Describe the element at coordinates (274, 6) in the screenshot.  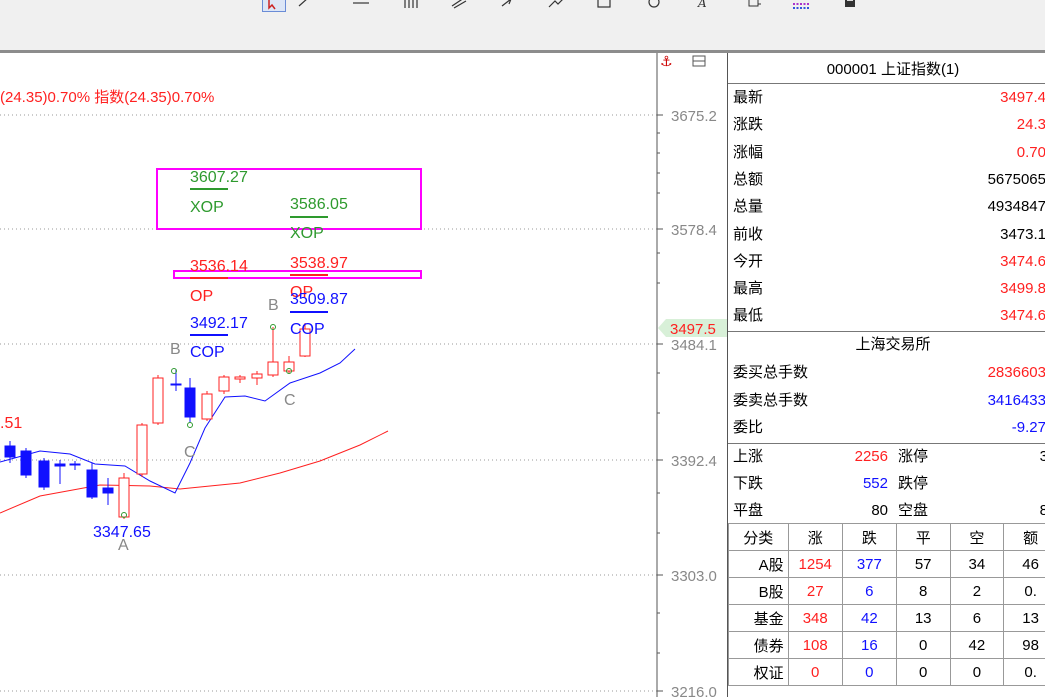
I see `cursor-select-icon` at that location.